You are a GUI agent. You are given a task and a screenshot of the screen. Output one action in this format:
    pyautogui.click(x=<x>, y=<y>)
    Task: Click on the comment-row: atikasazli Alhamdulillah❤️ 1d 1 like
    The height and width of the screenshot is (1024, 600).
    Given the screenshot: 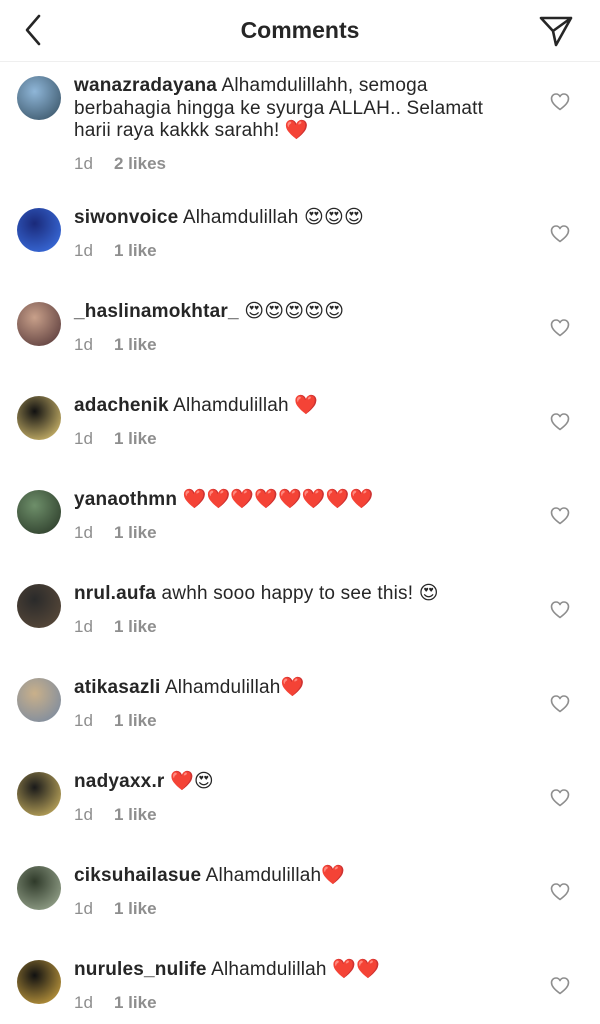 What is the action you would take?
    pyautogui.click(x=300, y=711)
    